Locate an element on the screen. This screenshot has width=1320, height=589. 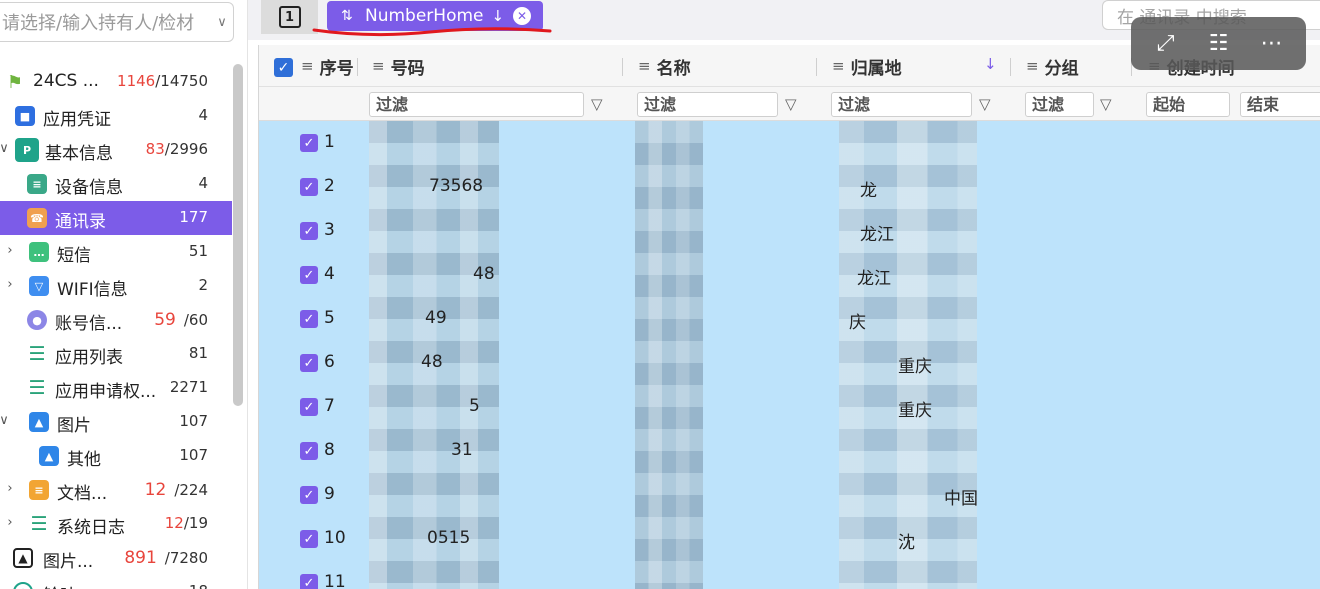
tree-item-photos: ▲ 图片... 891/7280 is located at coordinates (116, 558).